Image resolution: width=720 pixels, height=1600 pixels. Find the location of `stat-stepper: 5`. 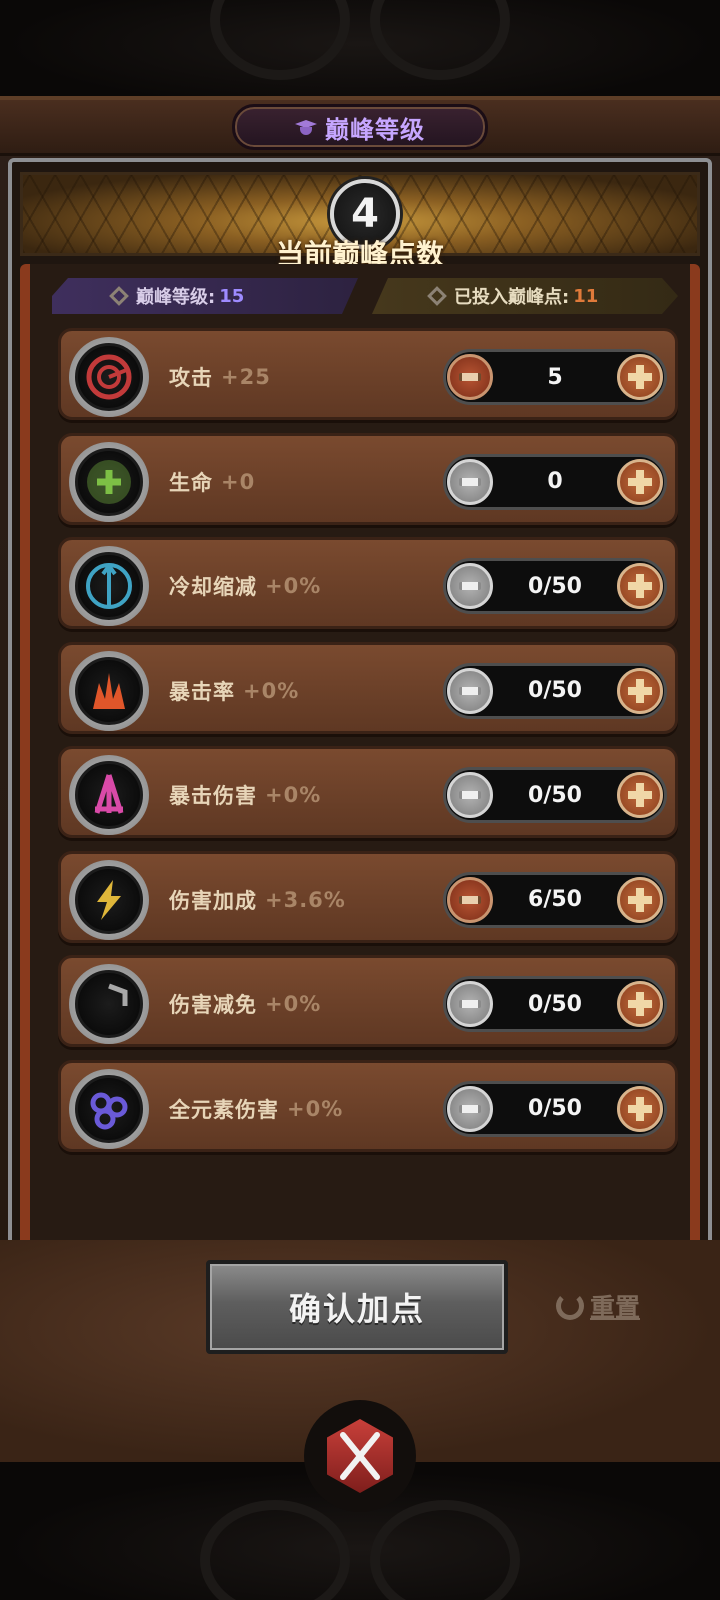

stat-stepper: 5 is located at coordinates (555, 377).